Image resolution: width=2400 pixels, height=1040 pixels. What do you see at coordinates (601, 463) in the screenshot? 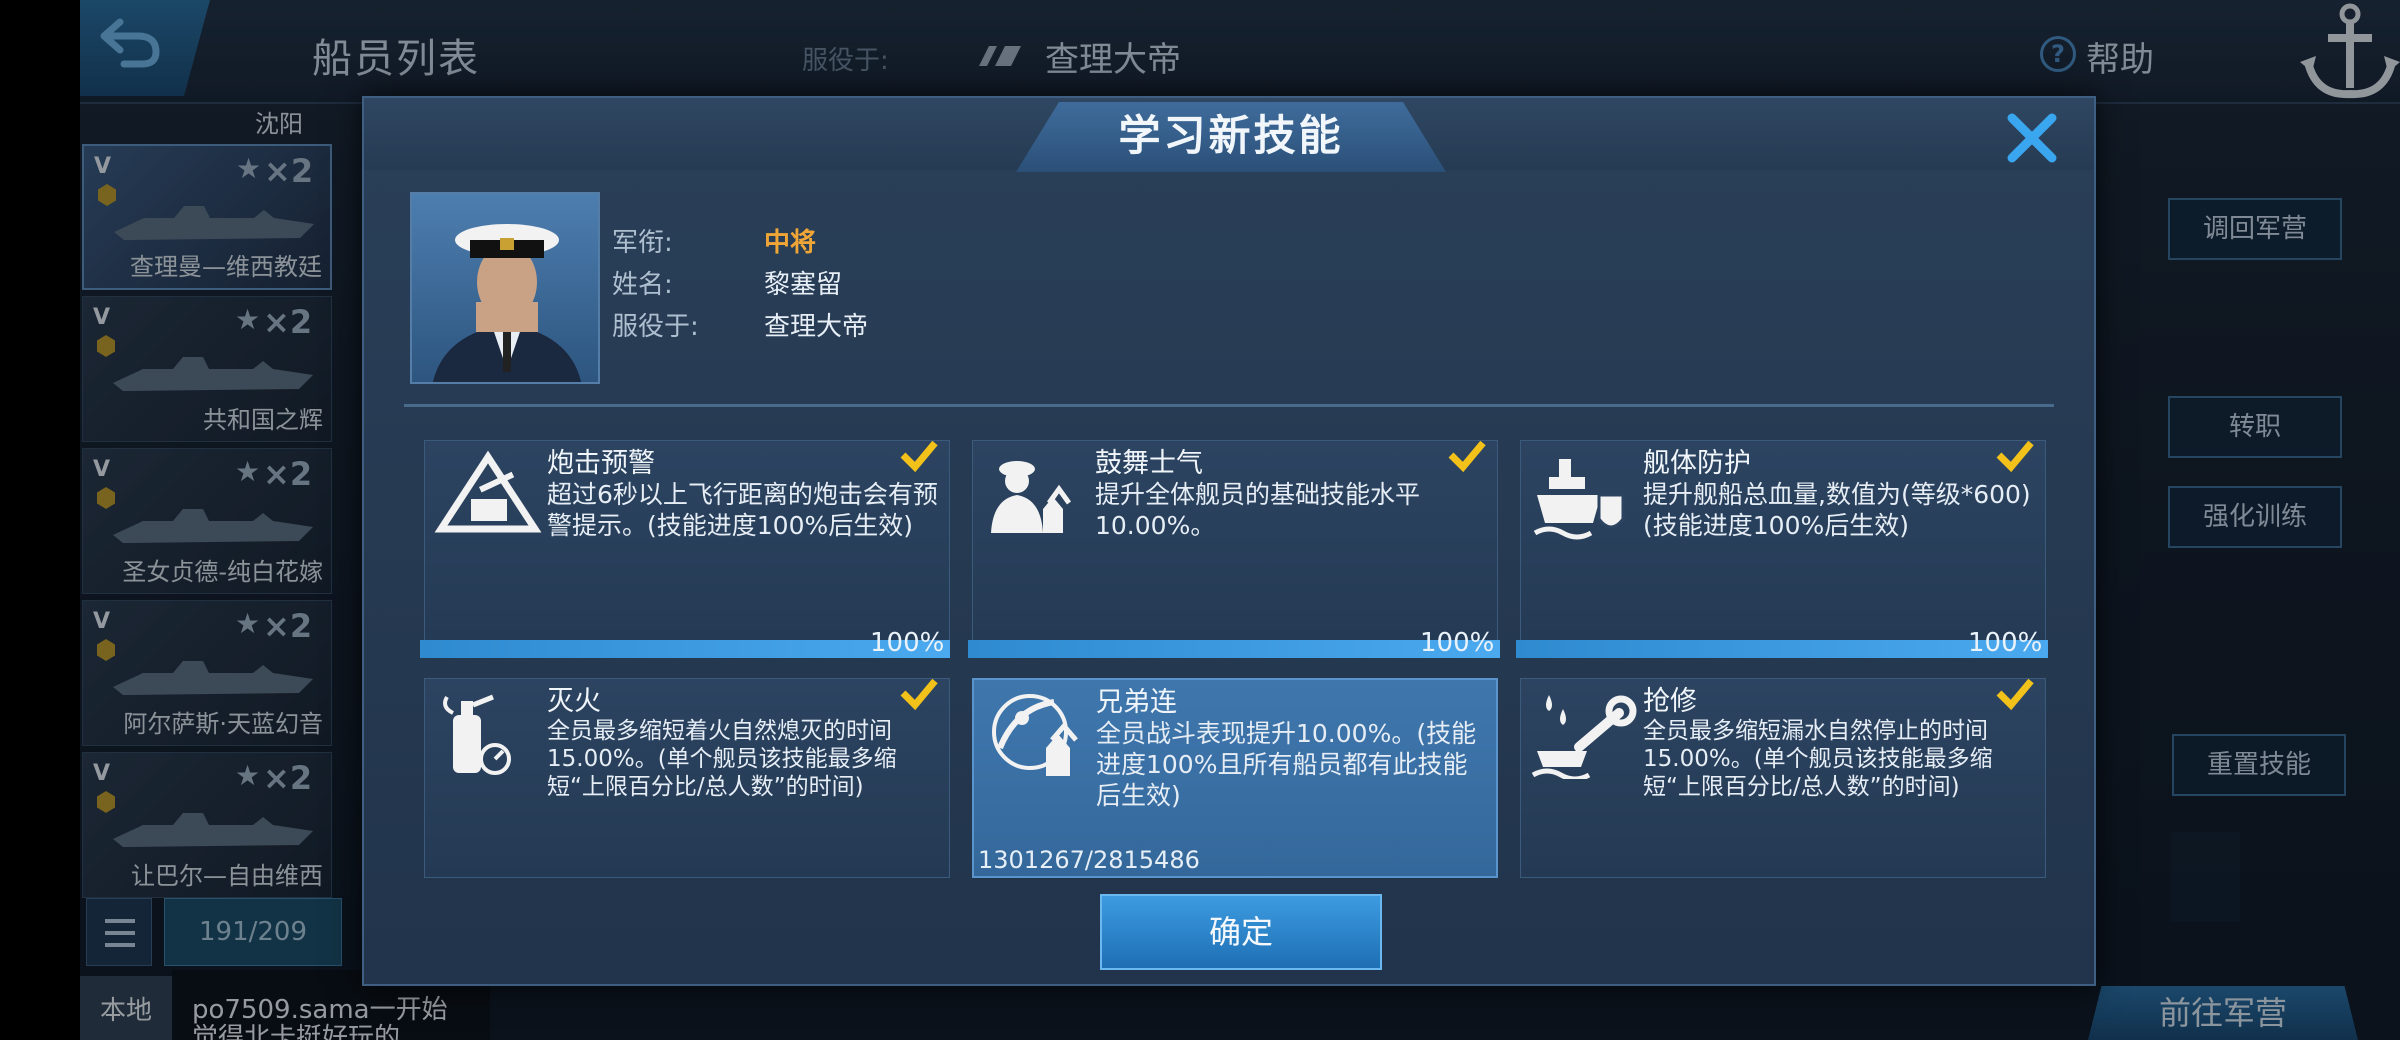
I see `skill-name: 炮击预警` at bounding box center [601, 463].